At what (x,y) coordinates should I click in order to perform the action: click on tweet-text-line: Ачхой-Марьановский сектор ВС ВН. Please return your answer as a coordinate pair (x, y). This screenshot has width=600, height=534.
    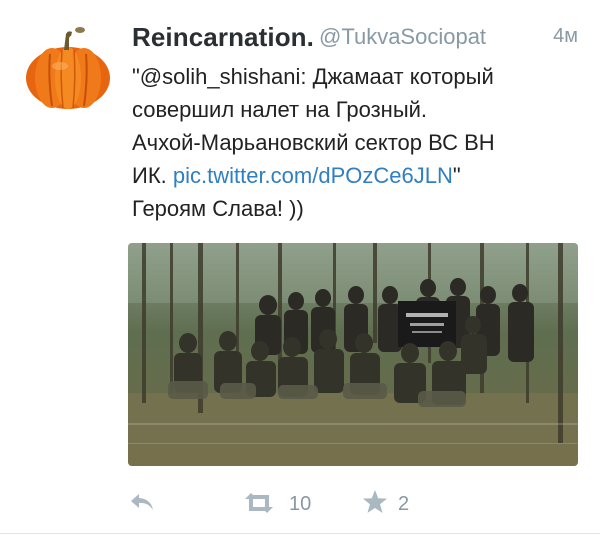
    Looking at the image, I should click on (313, 142).